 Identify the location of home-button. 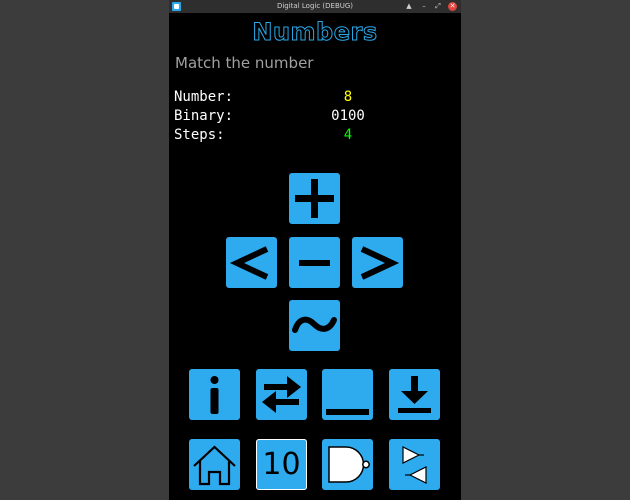
(214, 464).